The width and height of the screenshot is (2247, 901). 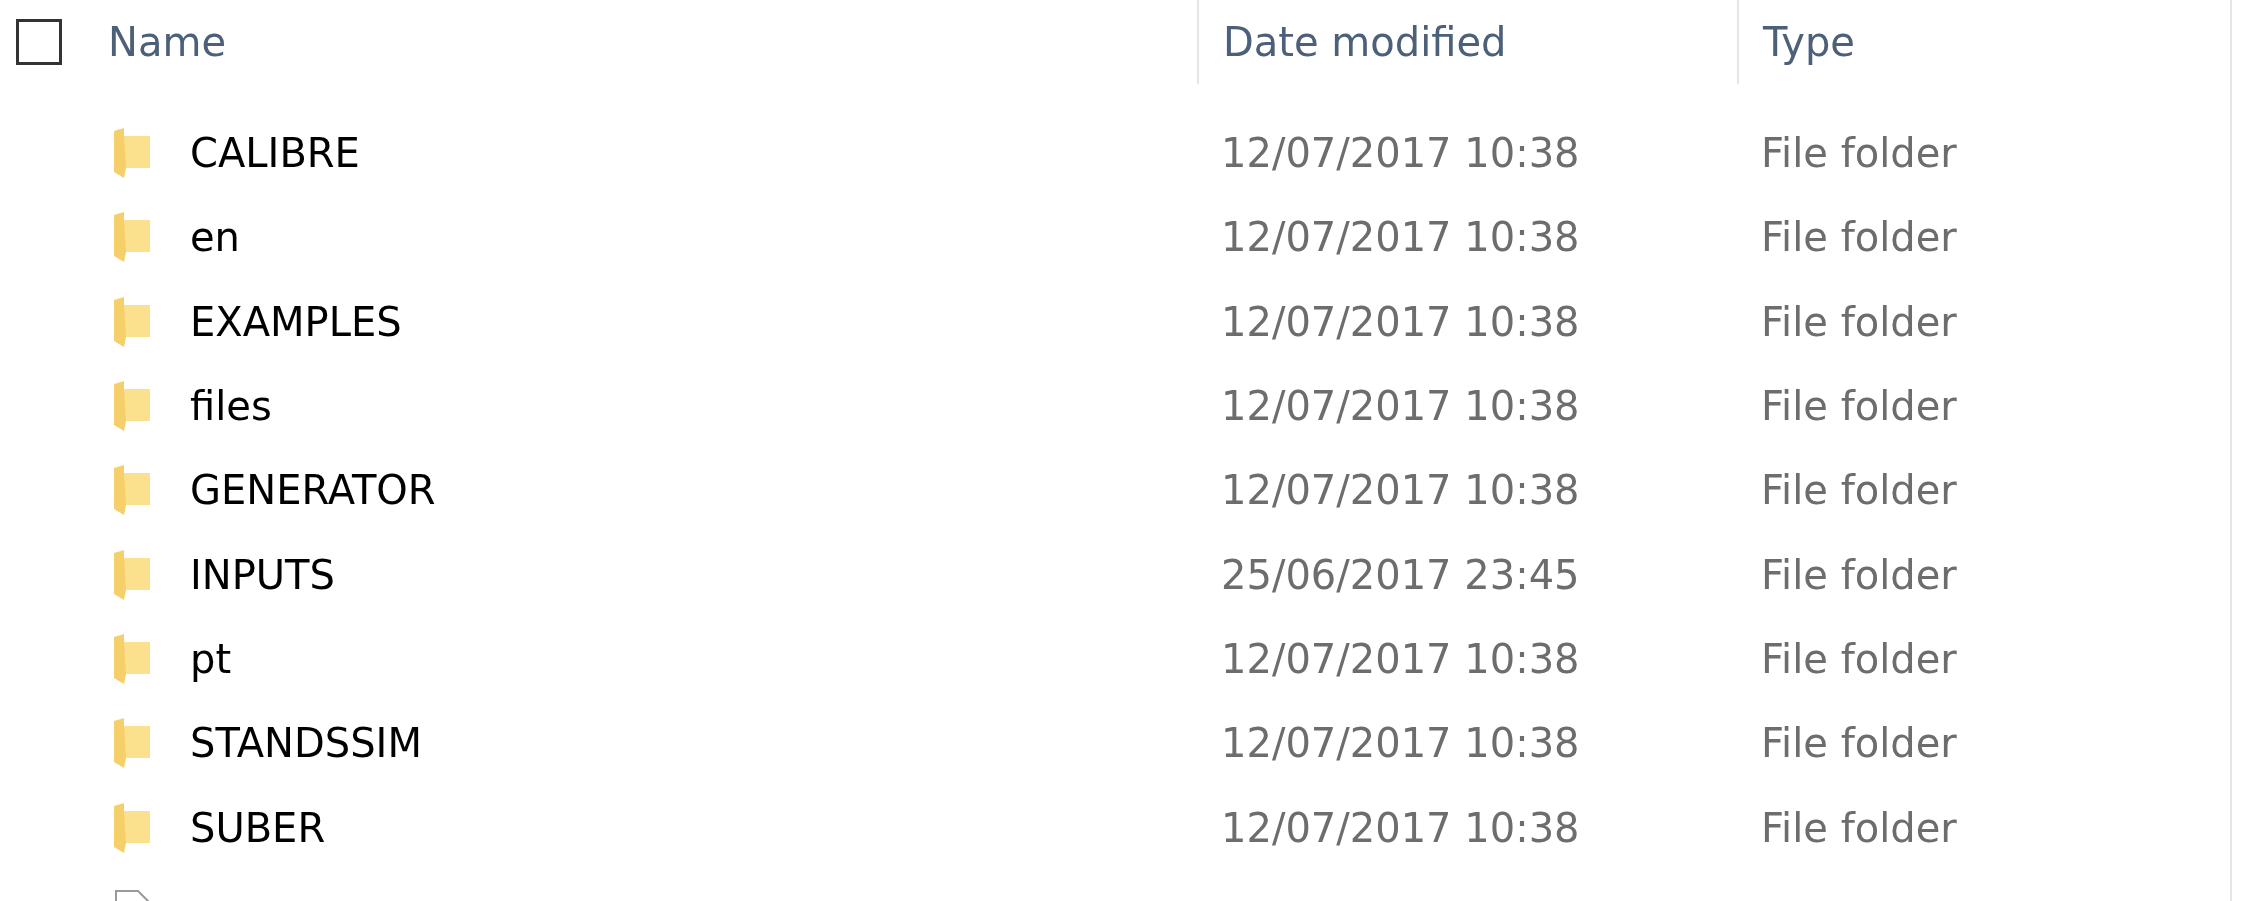 What do you see at coordinates (296, 321) in the screenshot?
I see `file-name: EXAMPLES` at bounding box center [296, 321].